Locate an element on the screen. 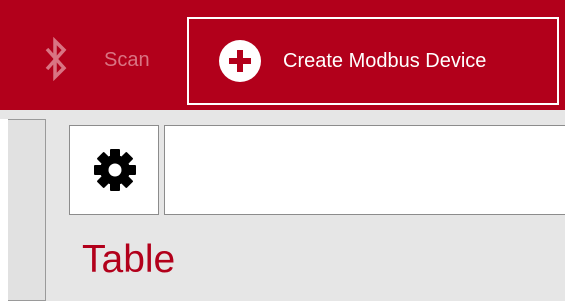 The image size is (565, 301). side-panel-edge is located at coordinates (4, 210).